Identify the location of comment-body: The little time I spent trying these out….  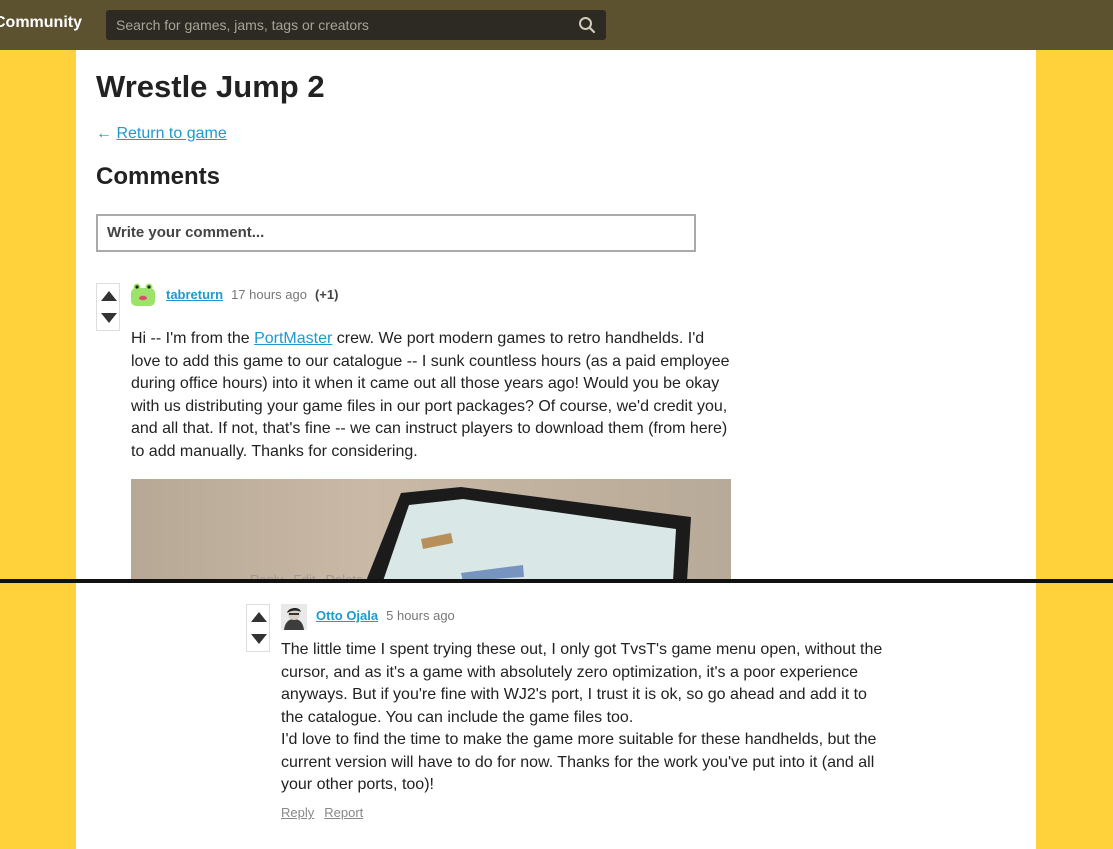
(586, 718).